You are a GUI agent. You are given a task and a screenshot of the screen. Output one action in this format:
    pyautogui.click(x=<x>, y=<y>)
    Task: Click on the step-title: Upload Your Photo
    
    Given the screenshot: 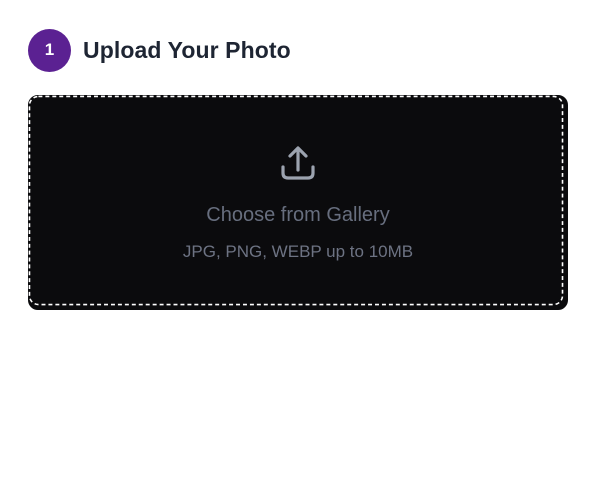 What is the action you would take?
    pyautogui.click(x=187, y=49)
    